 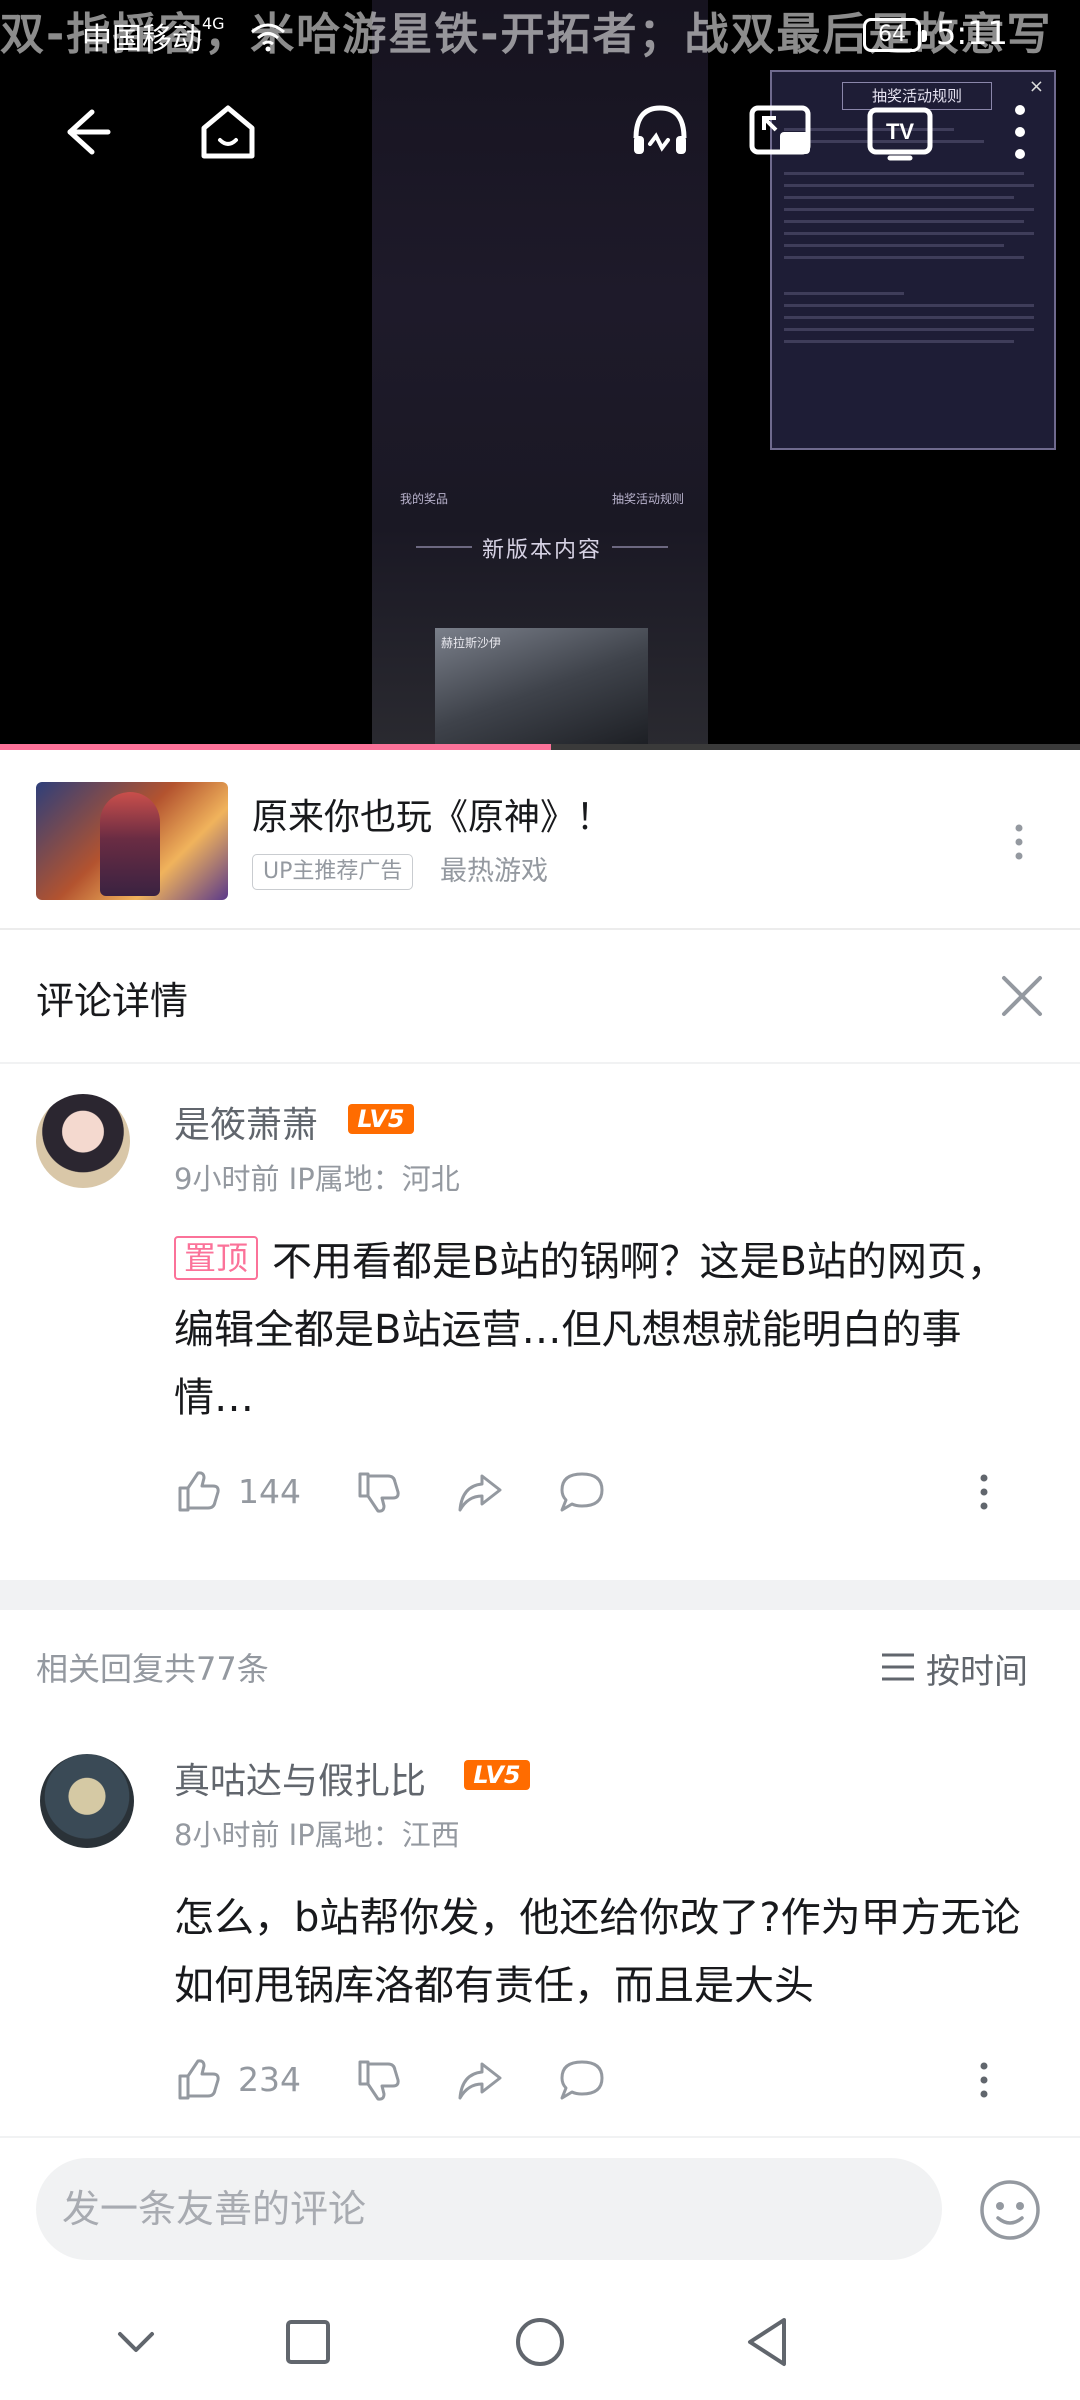 I want to click on pip-button, so click(x=780, y=132).